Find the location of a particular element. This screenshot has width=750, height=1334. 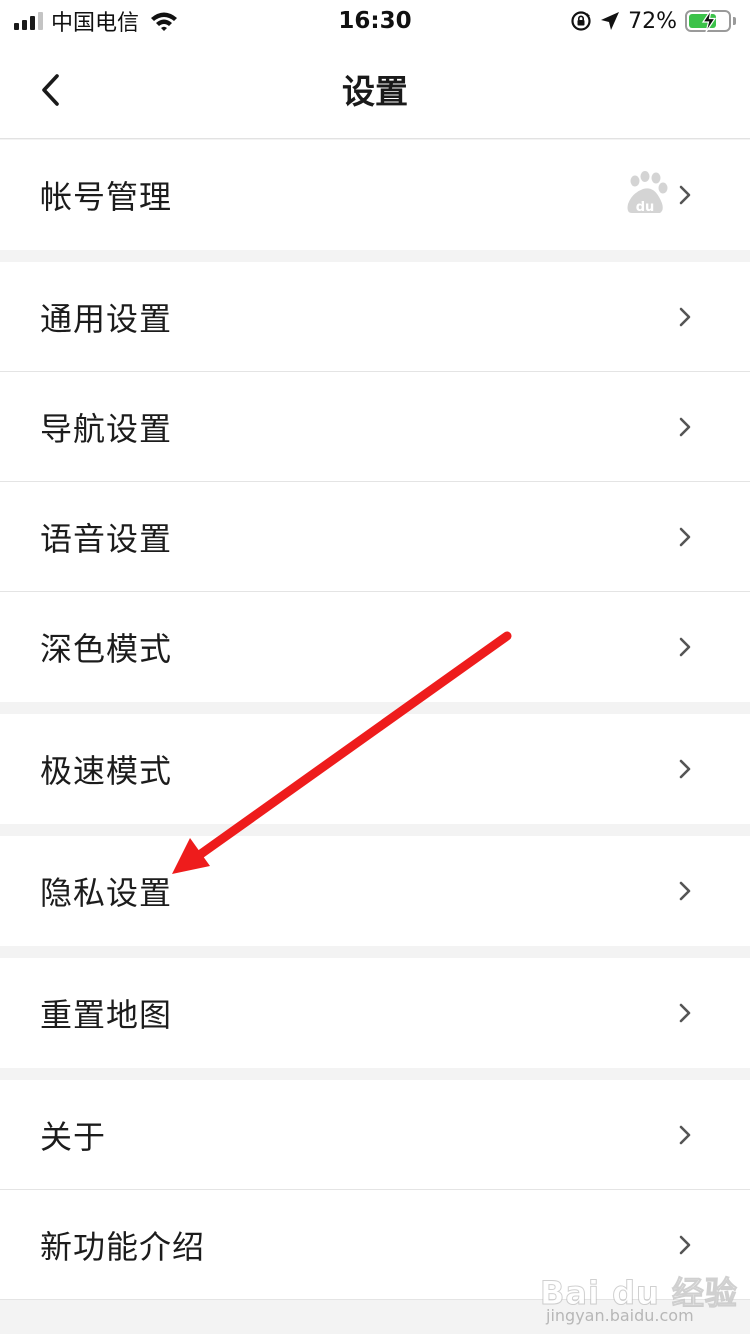

settings-item-dark-mode: 深色模式 is located at coordinates (375, 647).